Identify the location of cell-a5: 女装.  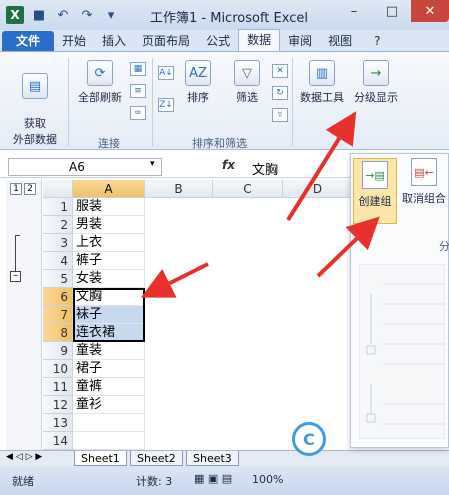
(109, 279).